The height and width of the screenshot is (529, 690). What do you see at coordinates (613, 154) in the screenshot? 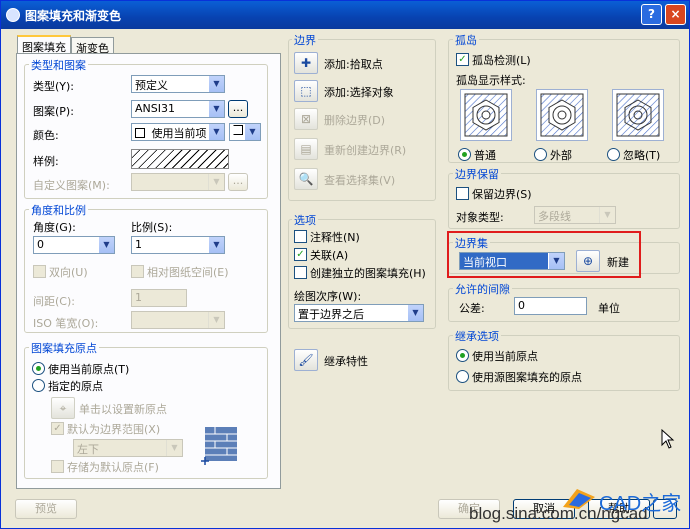
I see `island-ignore-radio` at bounding box center [613, 154].